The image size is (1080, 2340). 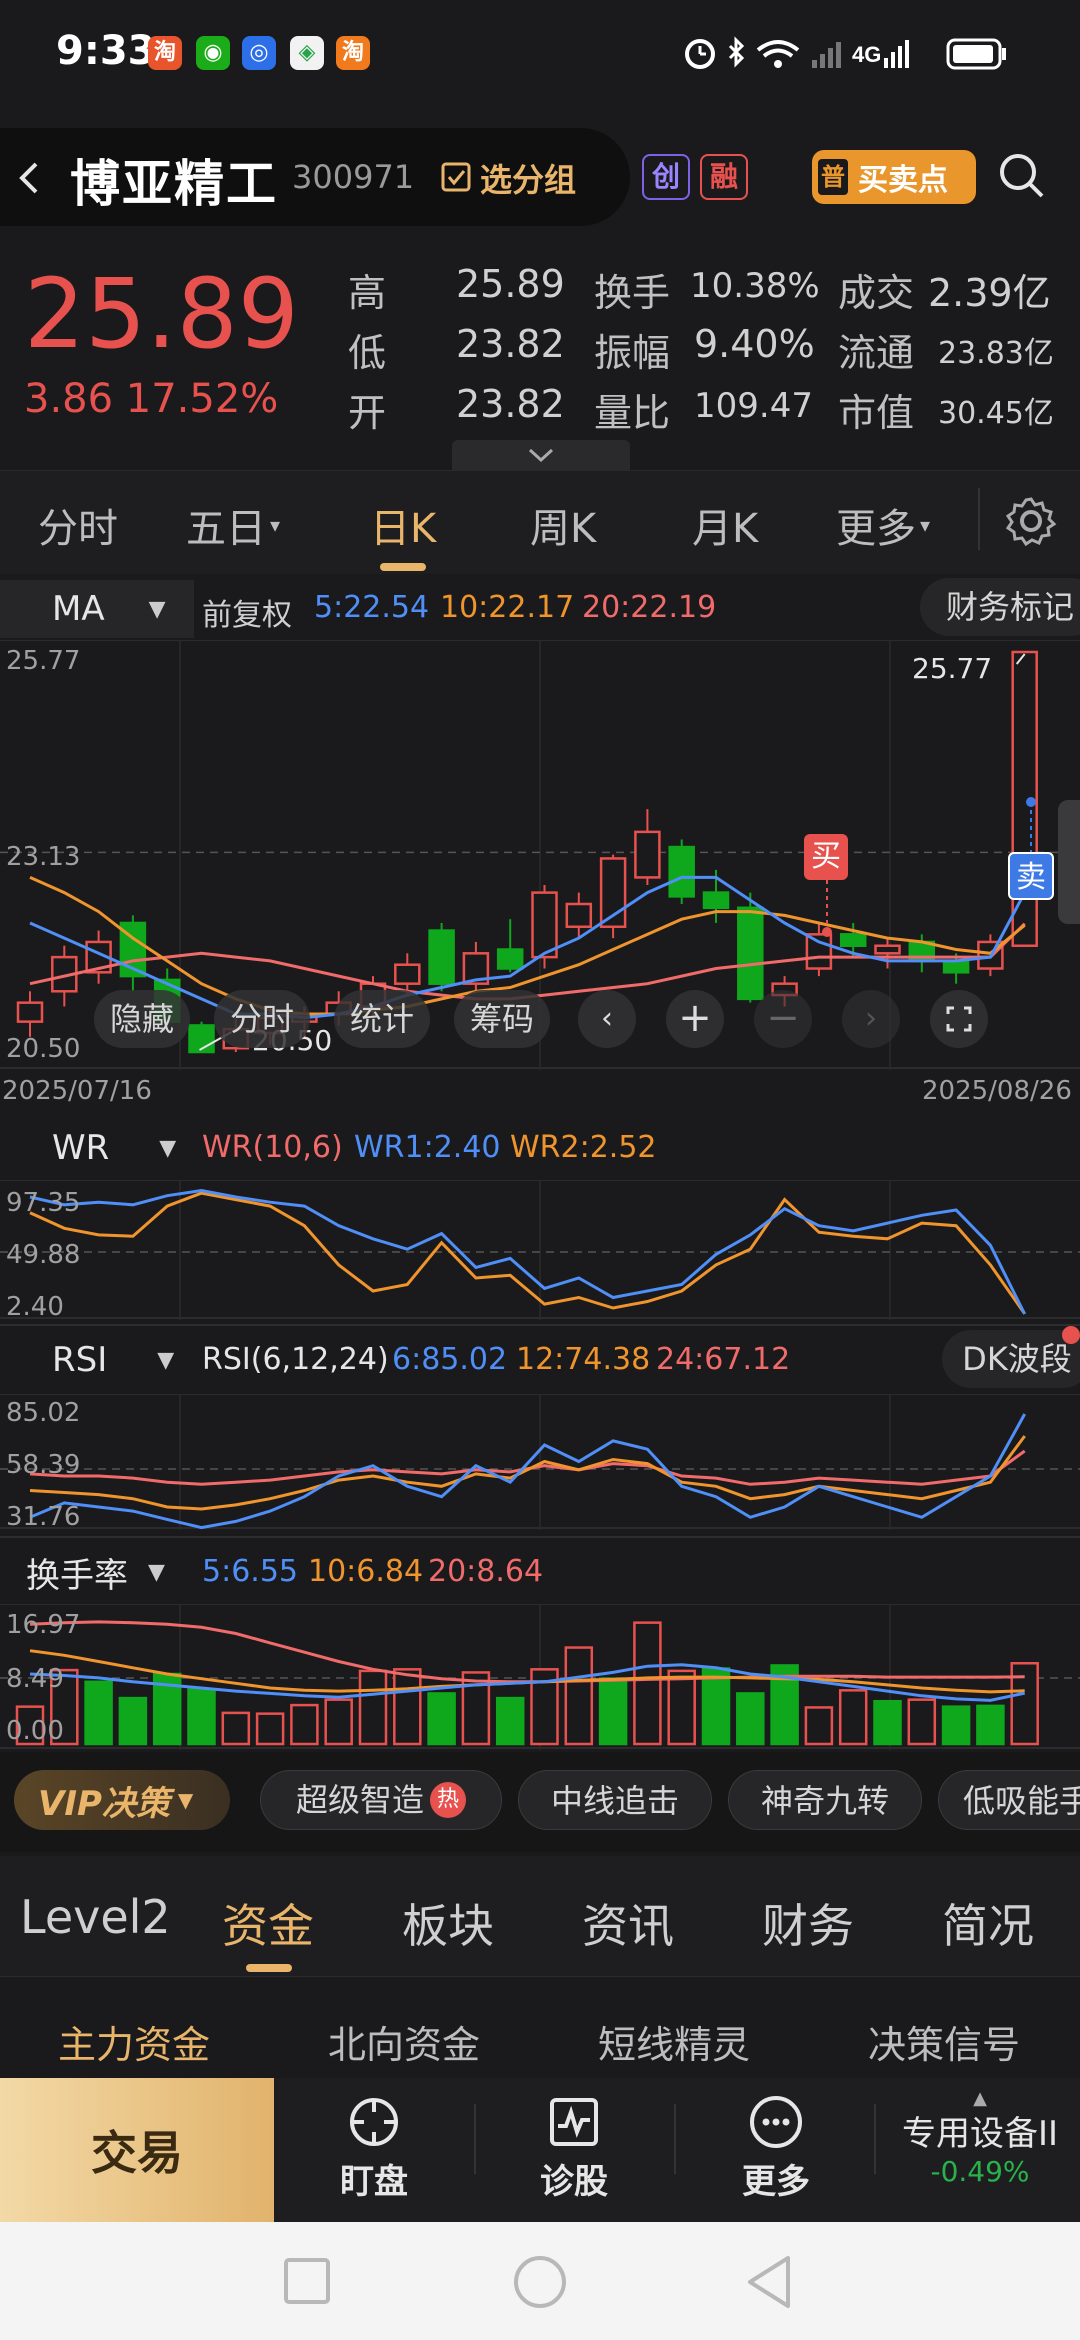 I want to click on vip-decision-label: VIP决策, so click(x=104, y=1803).